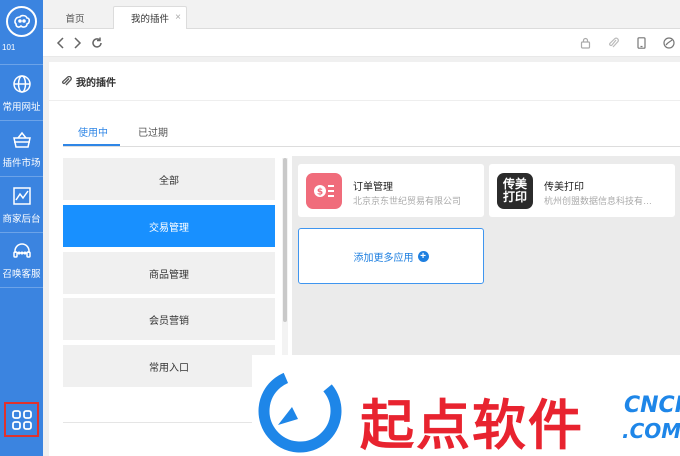 This screenshot has height=456, width=680. Describe the element at coordinates (641, 43) in the screenshot. I see `mobile-icon` at that location.